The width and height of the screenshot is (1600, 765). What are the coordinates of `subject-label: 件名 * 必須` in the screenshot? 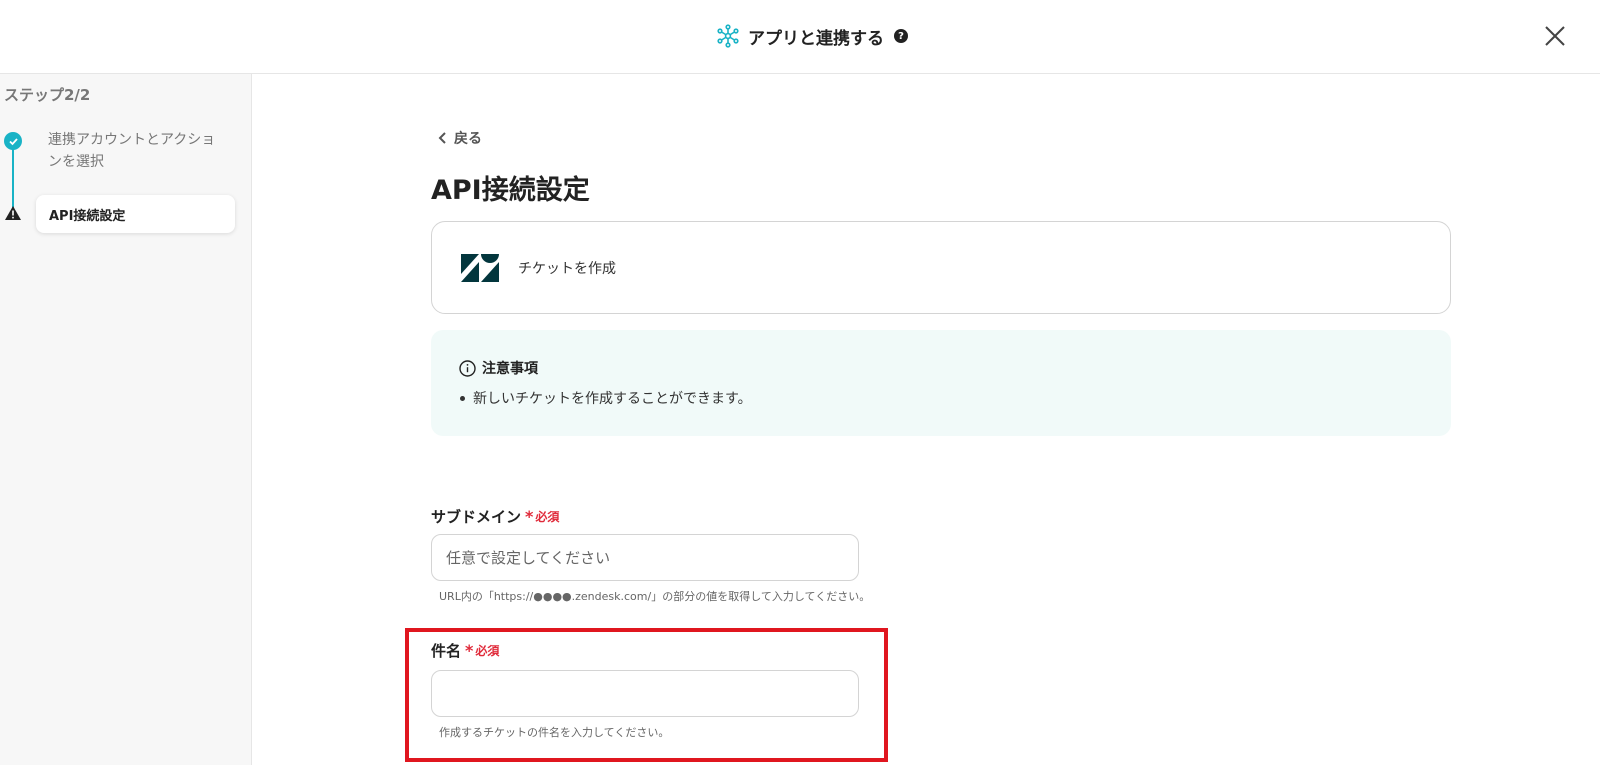 It's located at (465, 650).